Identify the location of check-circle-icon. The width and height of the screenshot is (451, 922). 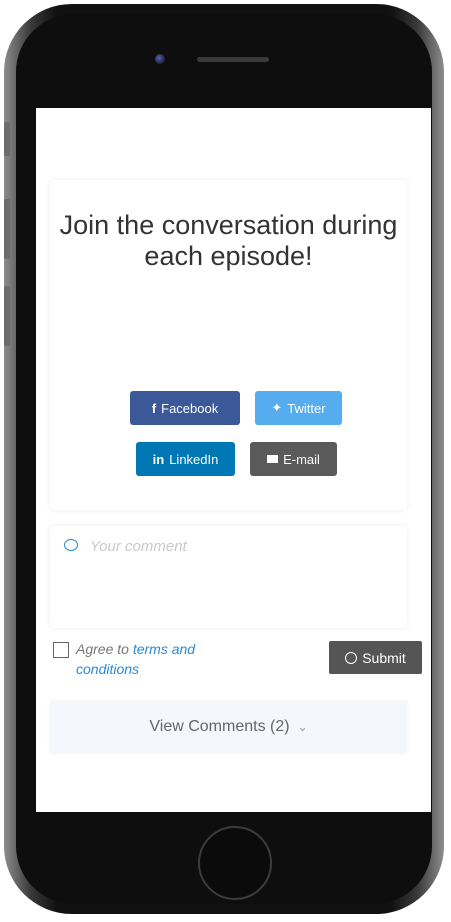
(351, 657).